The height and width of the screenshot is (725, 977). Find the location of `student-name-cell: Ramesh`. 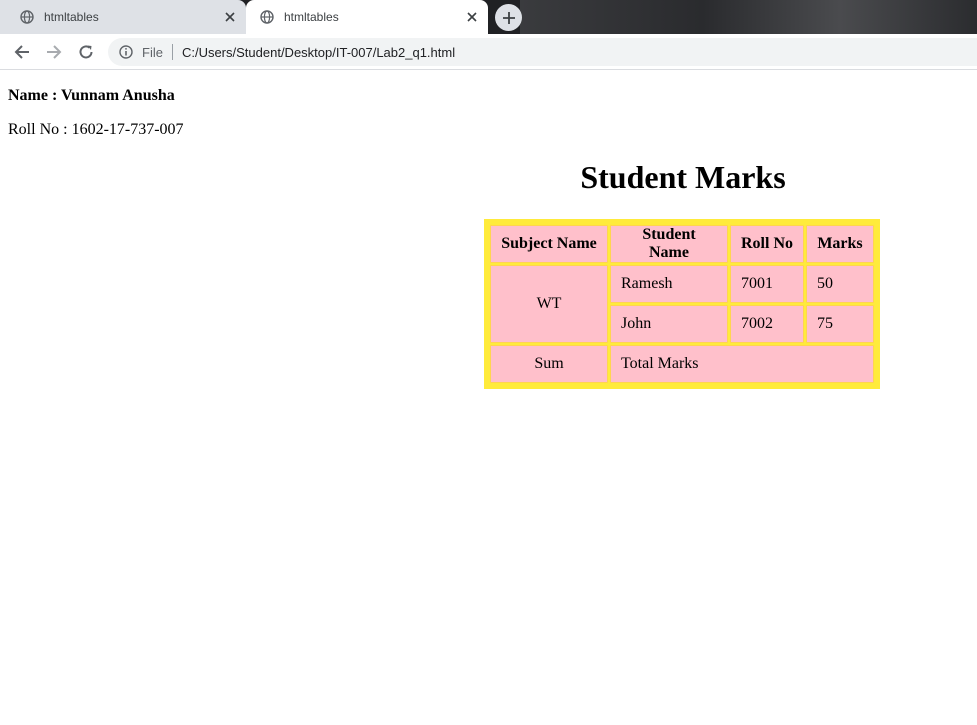

student-name-cell: Ramesh is located at coordinates (669, 284).